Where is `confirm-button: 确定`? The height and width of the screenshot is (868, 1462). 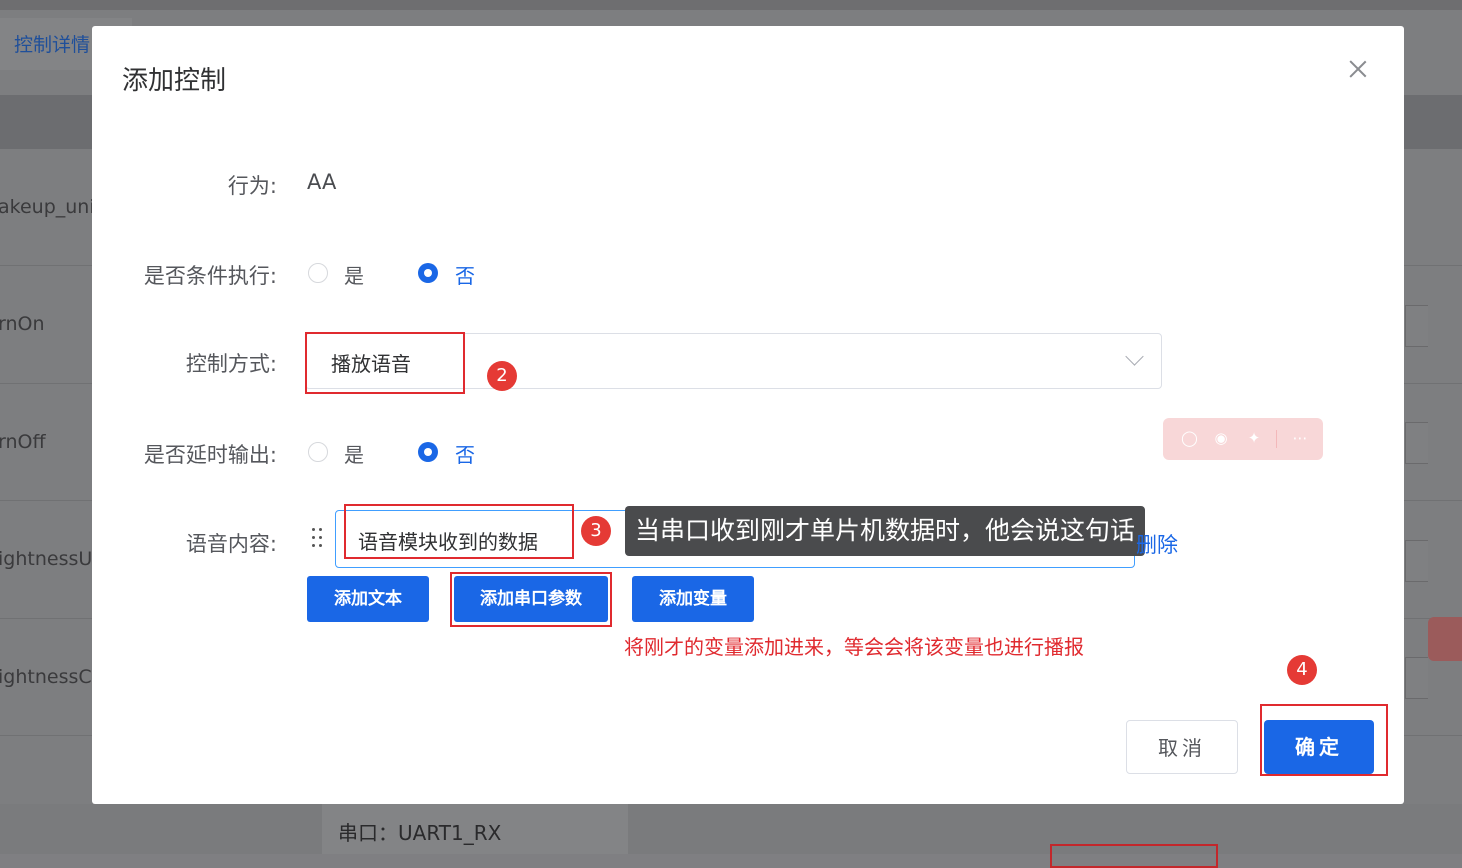
confirm-button: 确定 is located at coordinates (1319, 747).